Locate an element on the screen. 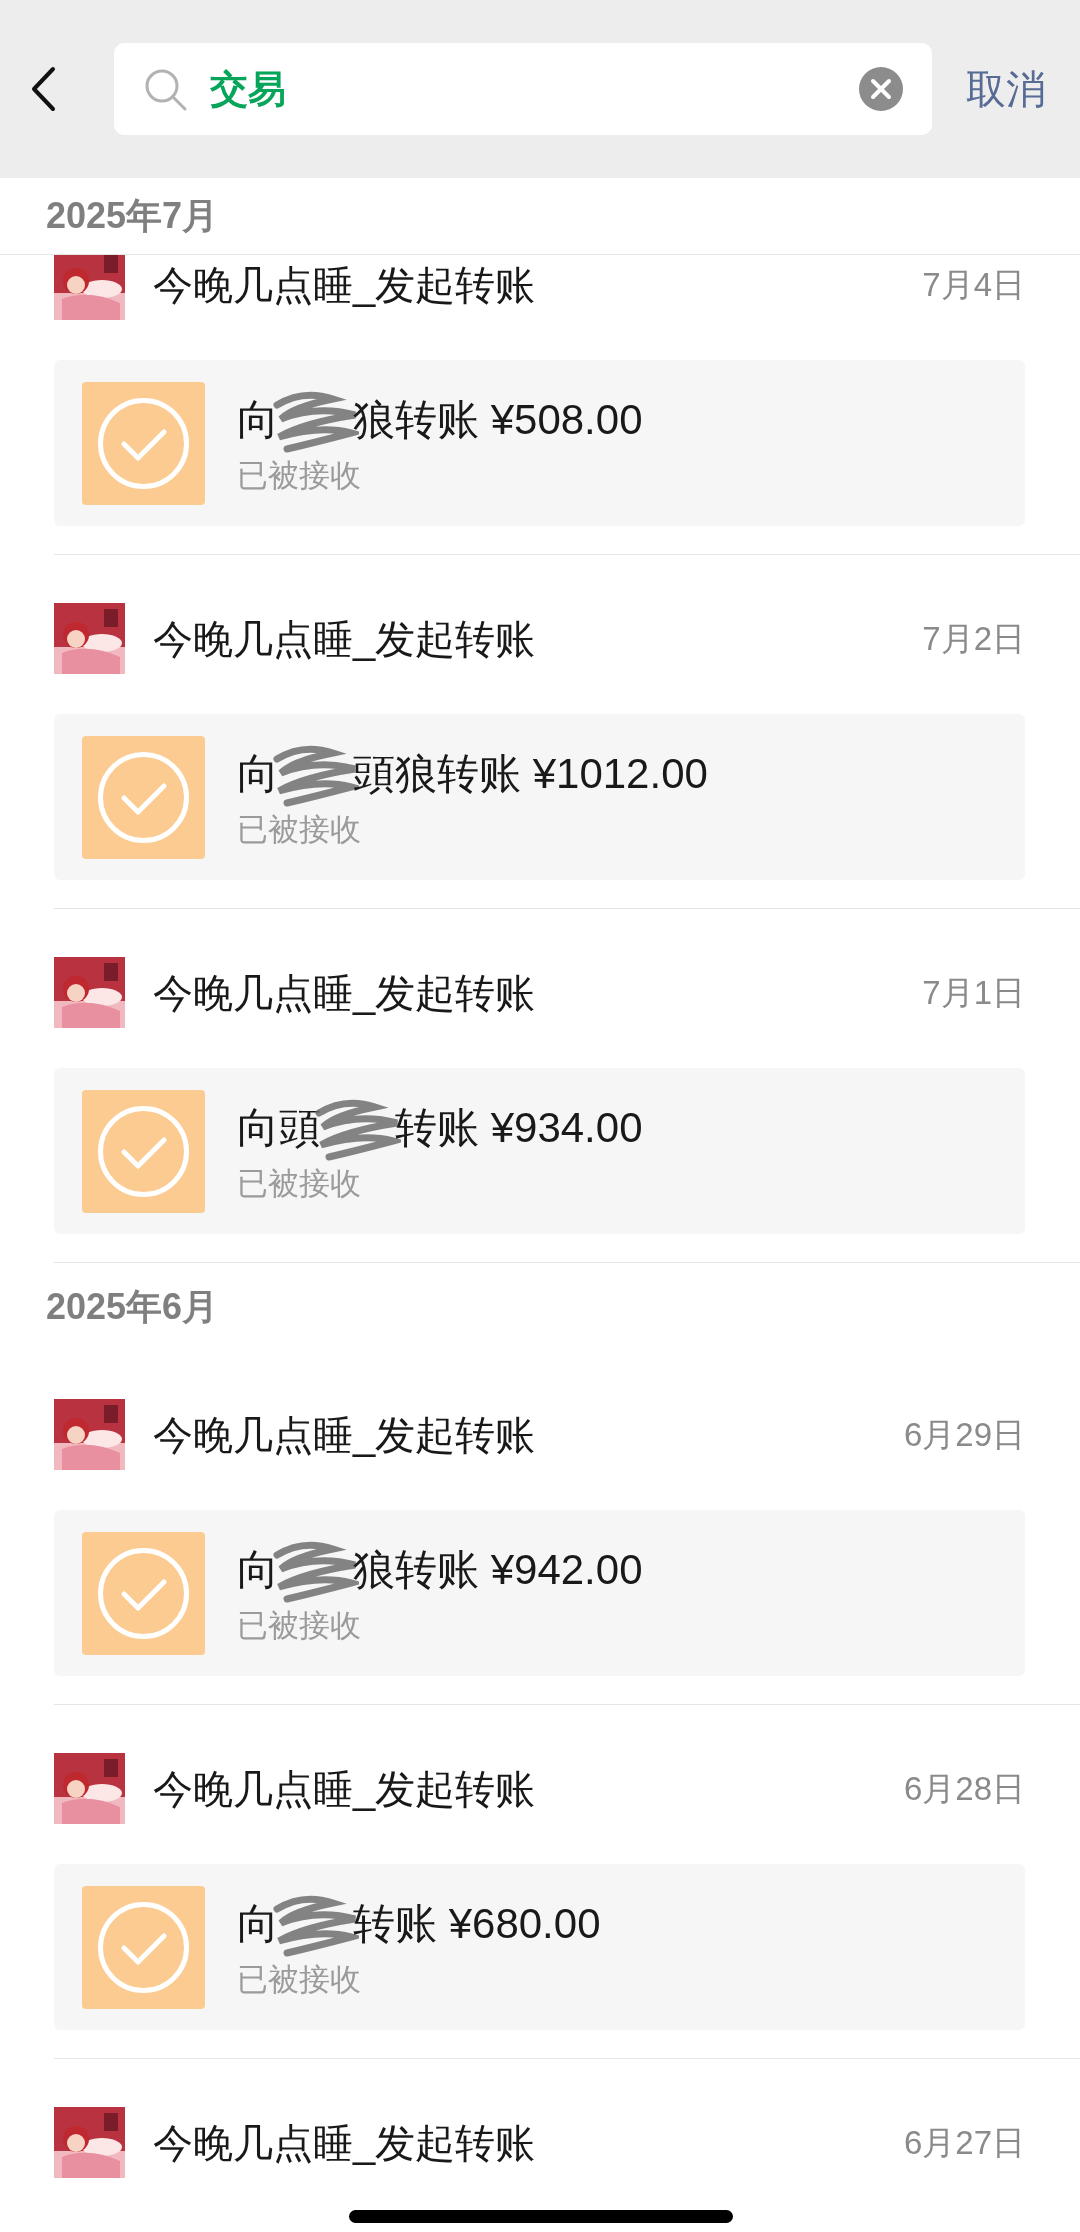 The image size is (1080, 2232). back-icon is located at coordinates (43, 89).